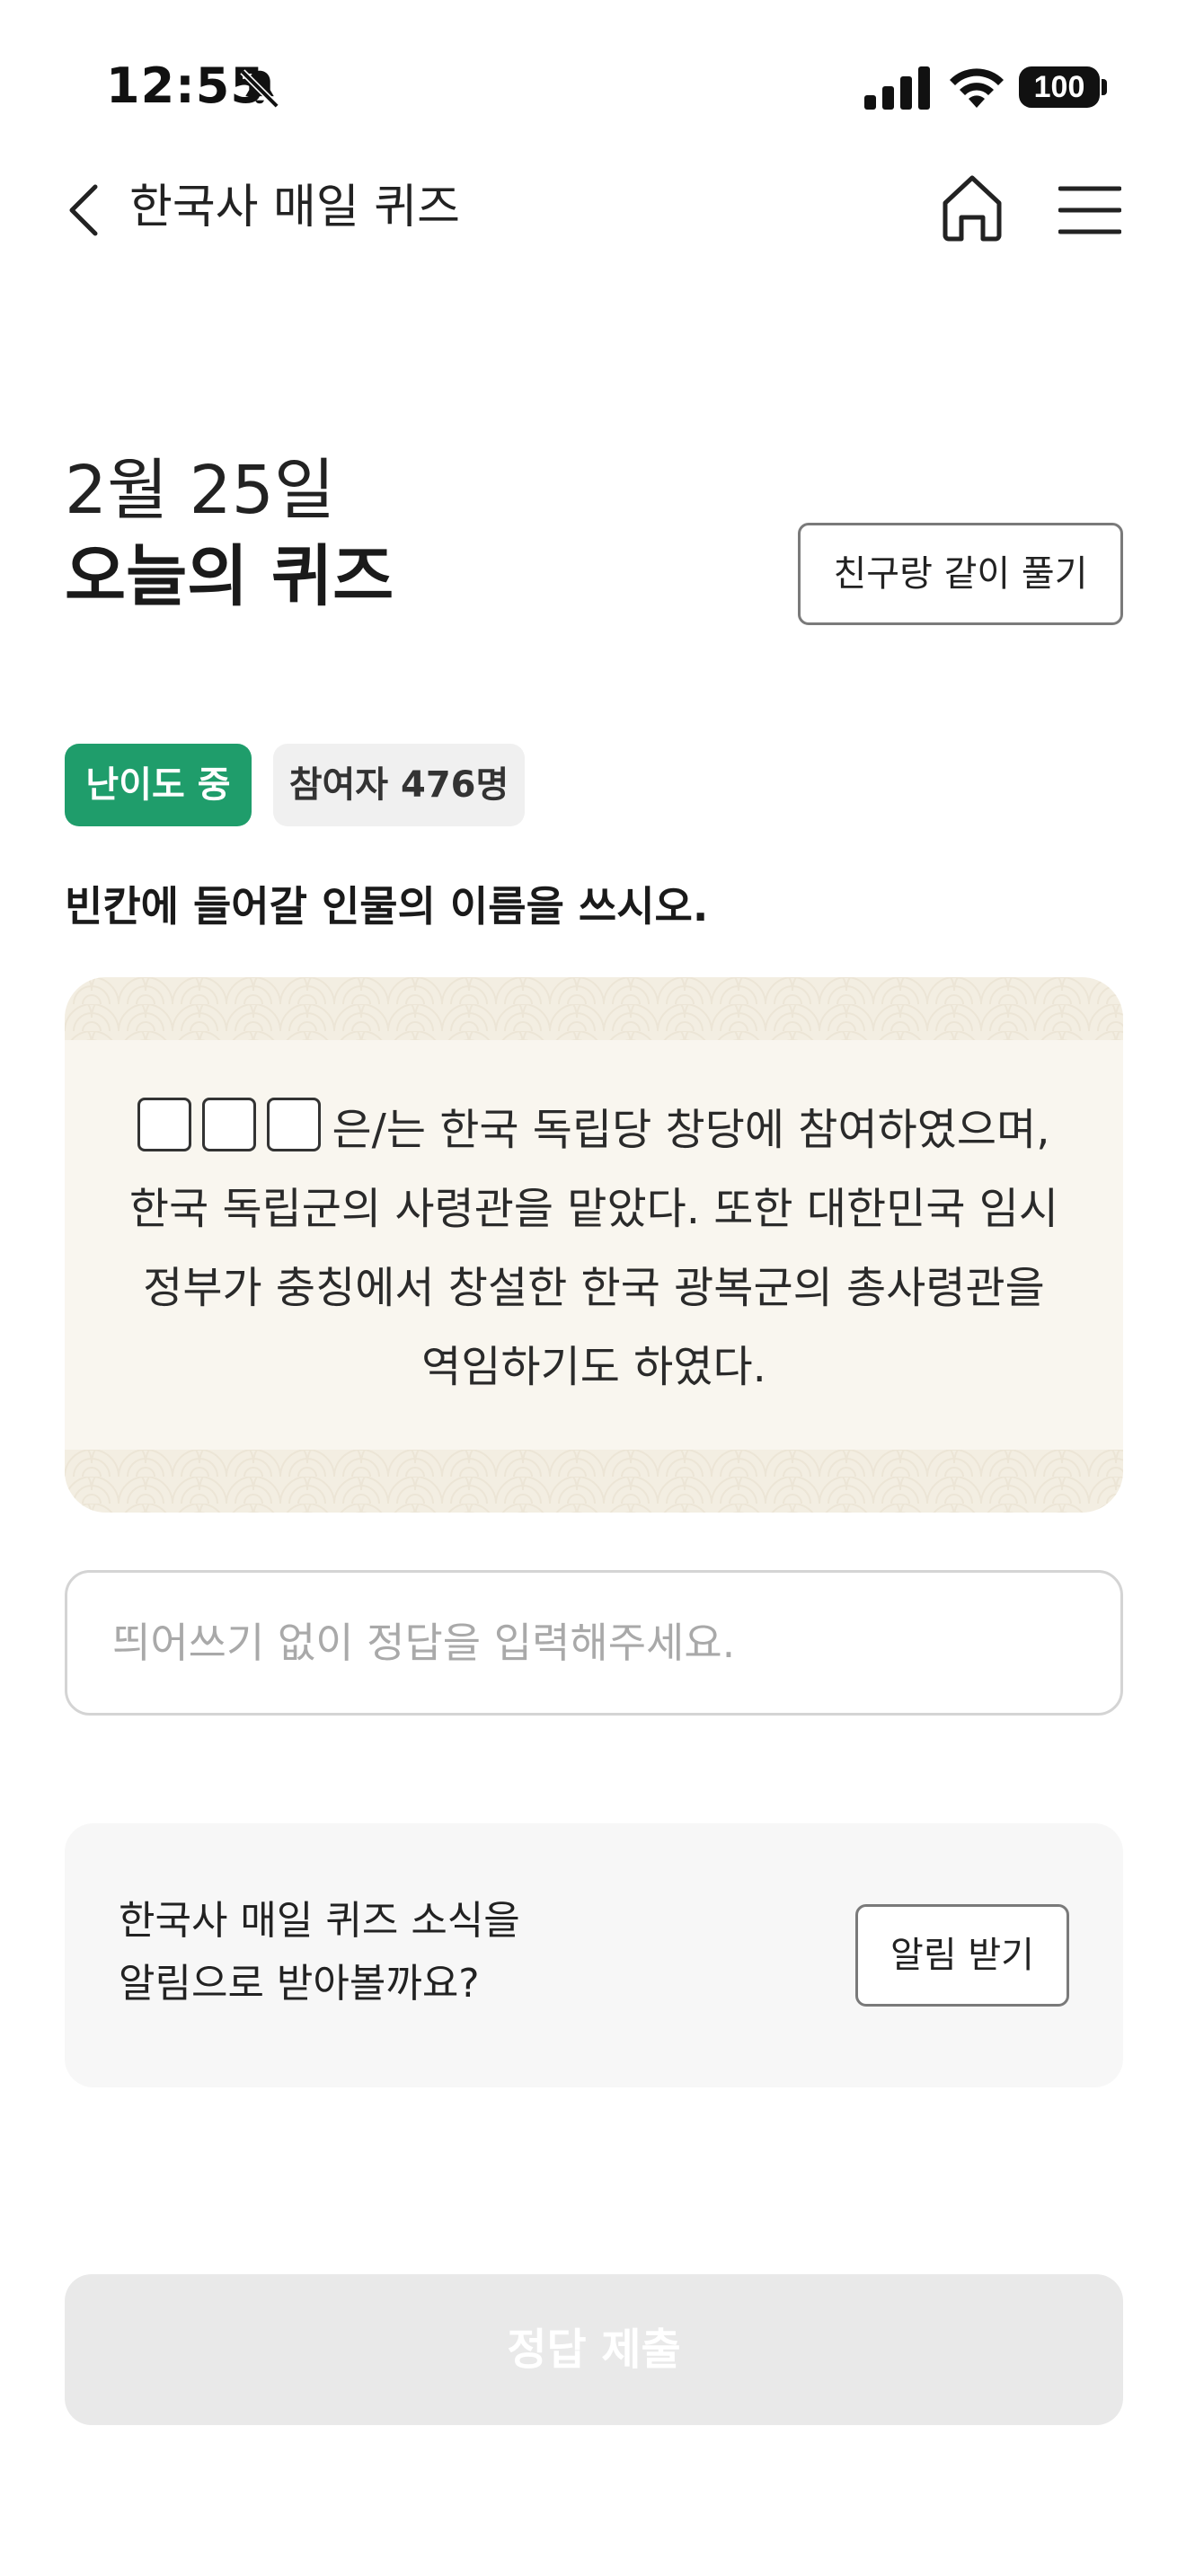 The image size is (1186, 2576). Describe the element at coordinates (594, 2349) in the screenshot. I see `submit-answer-button: 정답 제출` at that location.